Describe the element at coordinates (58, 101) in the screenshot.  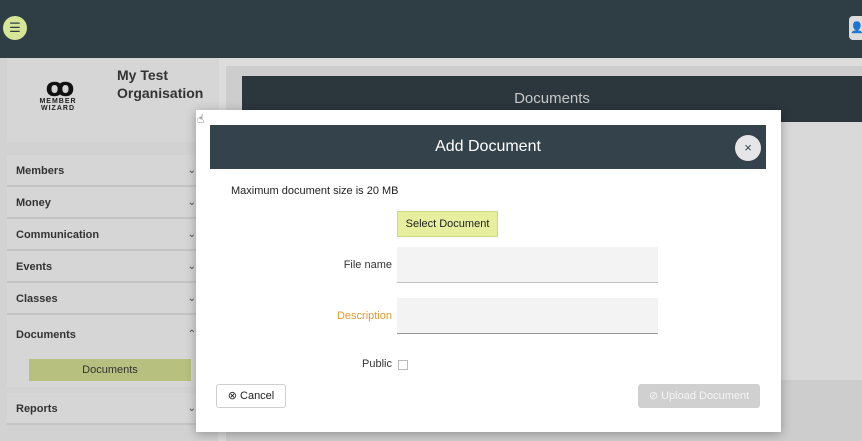
I see `logo-text-line-1: MEMBER` at that location.